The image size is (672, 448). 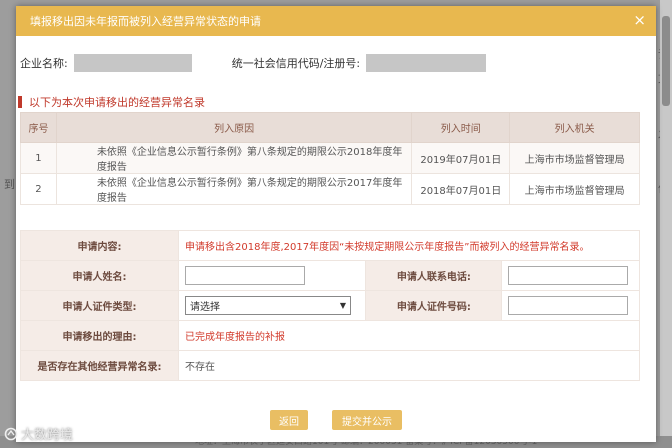 What do you see at coordinates (234, 127) in the screenshot?
I see `col-header-reason: 列入原因` at bounding box center [234, 127].